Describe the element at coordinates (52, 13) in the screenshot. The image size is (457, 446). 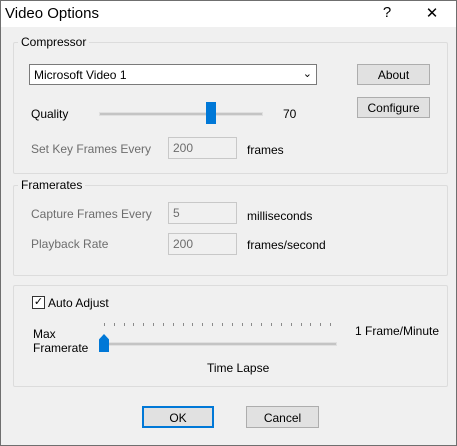
I see `window-title: Video Options` at that location.